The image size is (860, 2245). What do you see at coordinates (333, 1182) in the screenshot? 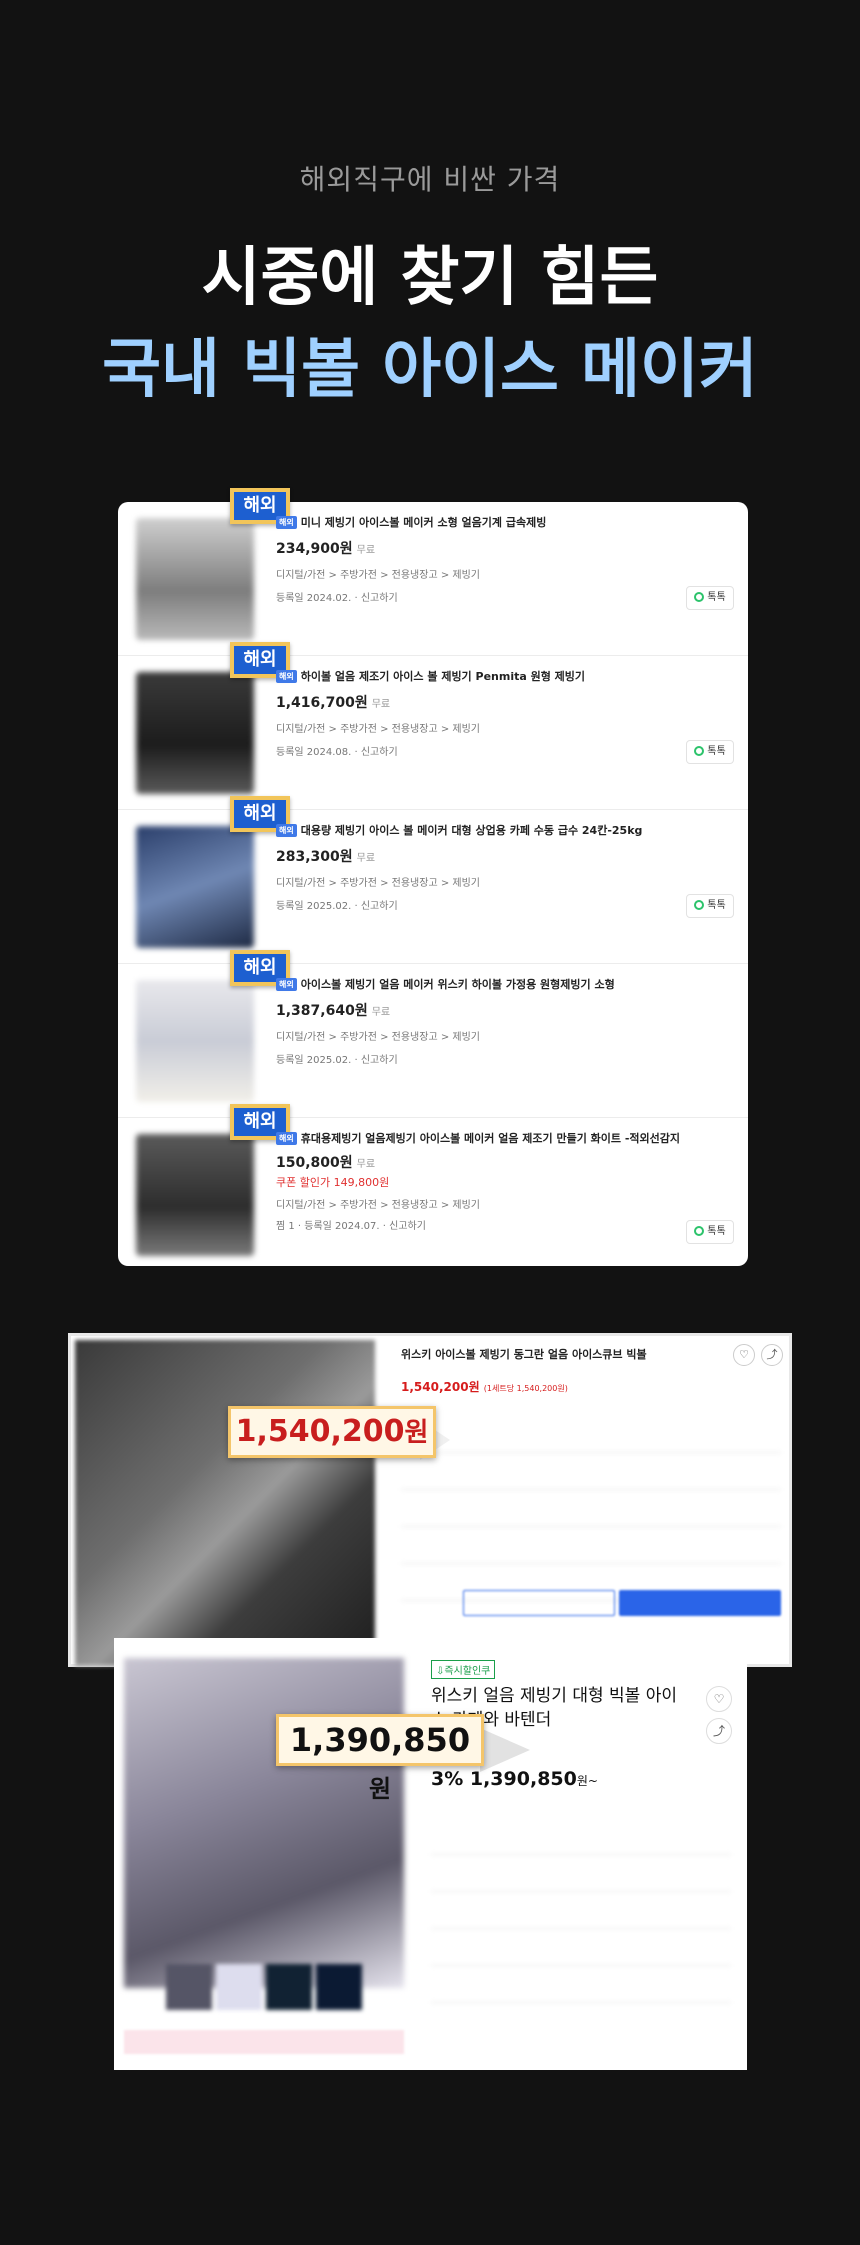
I see `coupon-price: 쿠폰 할인가 149,800원` at bounding box center [333, 1182].